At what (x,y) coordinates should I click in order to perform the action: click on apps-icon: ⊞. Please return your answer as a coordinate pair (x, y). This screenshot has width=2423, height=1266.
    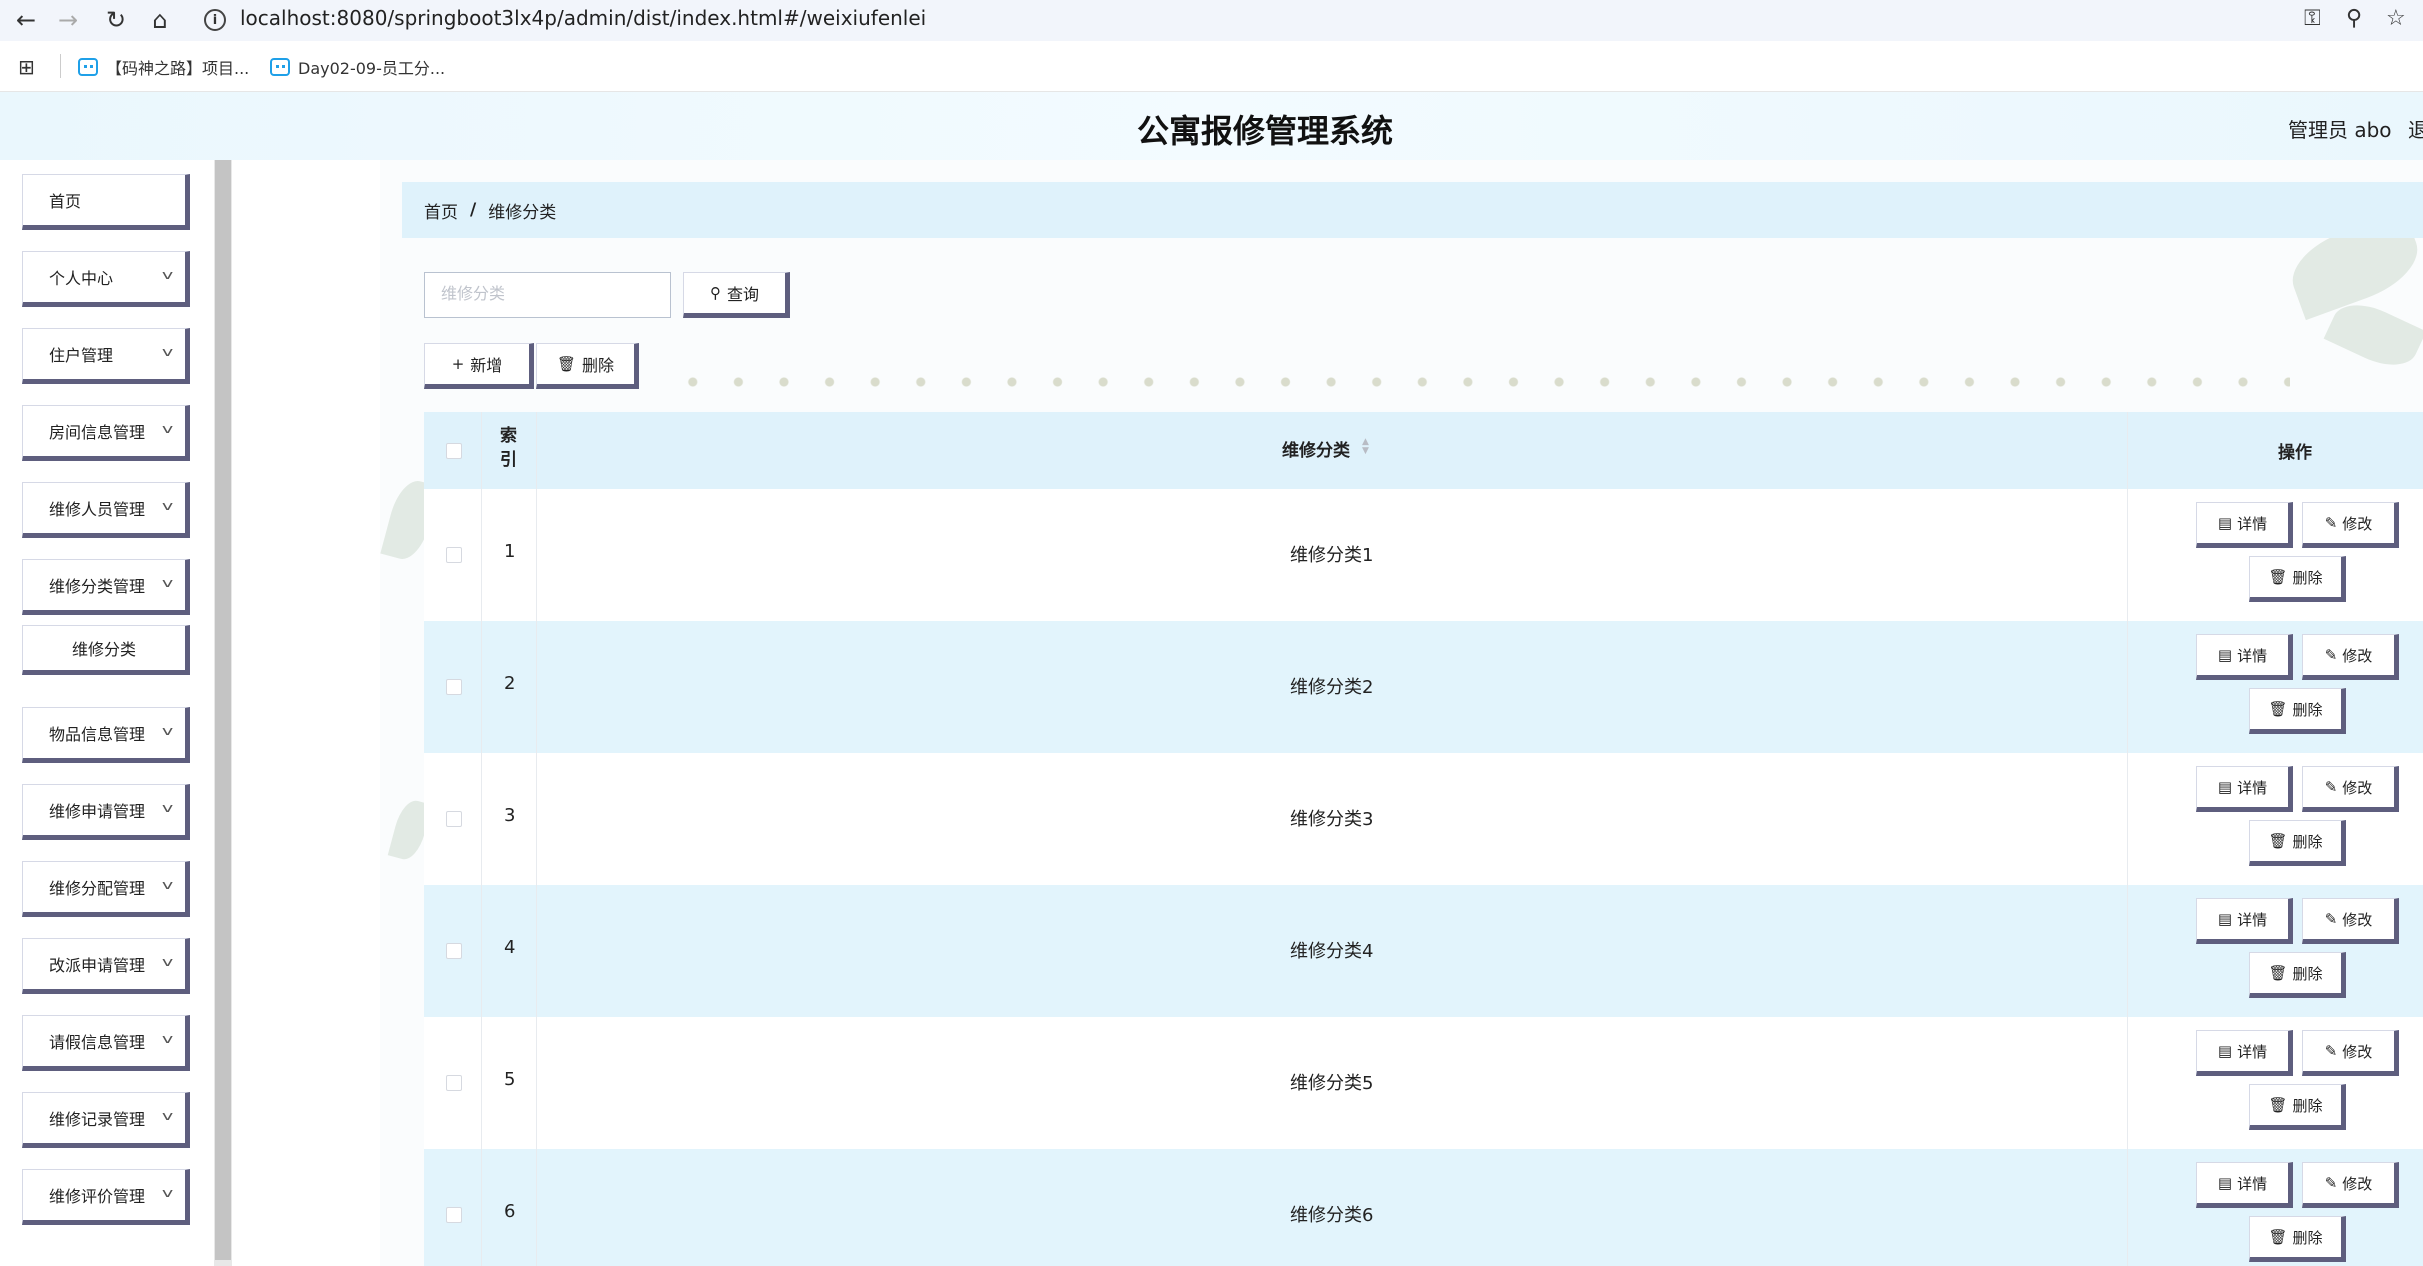
    Looking at the image, I should click on (26, 67).